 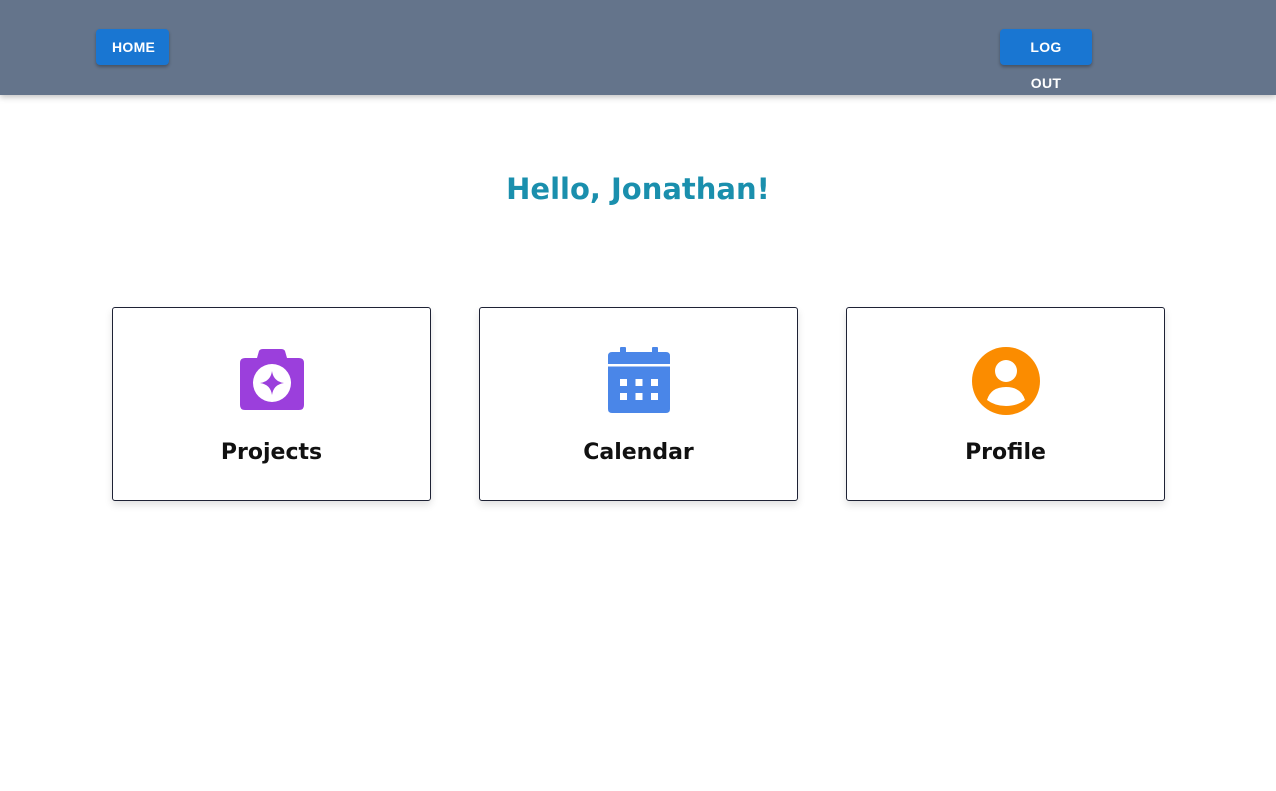 What do you see at coordinates (1005, 381) in the screenshot?
I see `person-icon` at bounding box center [1005, 381].